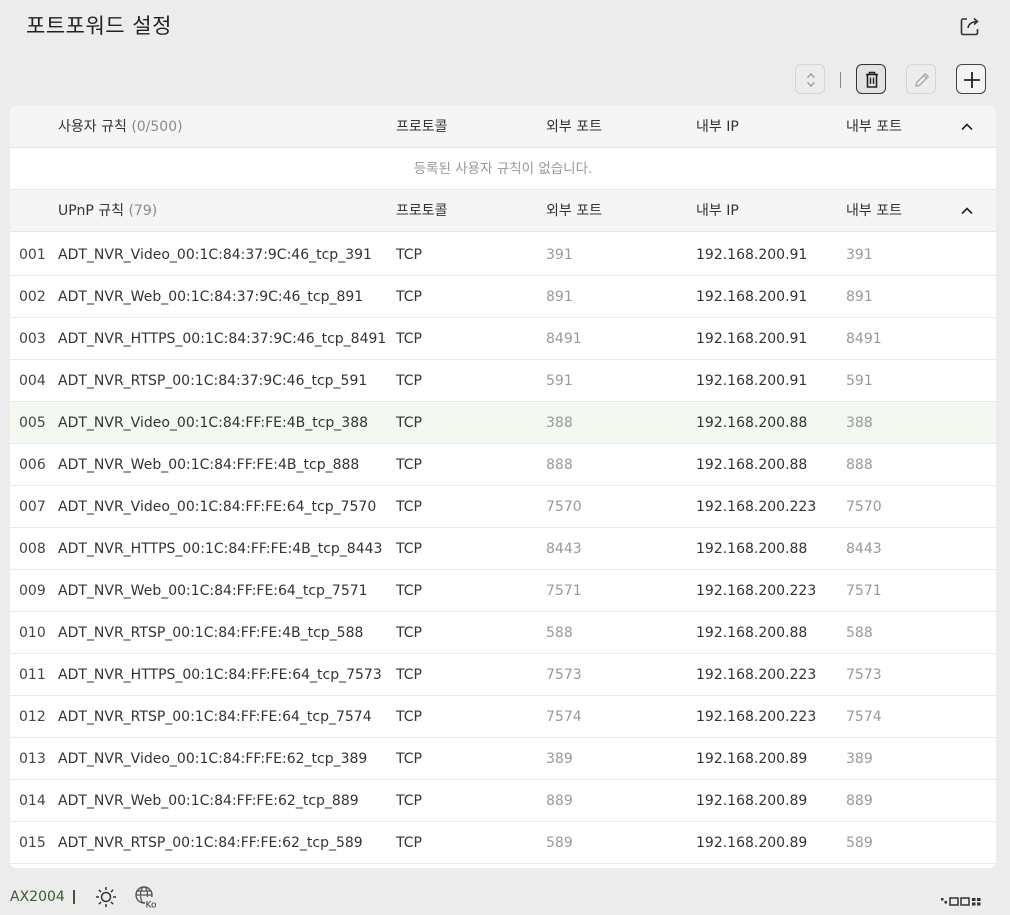  I want to click on external-port: 391, so click(559, 255).